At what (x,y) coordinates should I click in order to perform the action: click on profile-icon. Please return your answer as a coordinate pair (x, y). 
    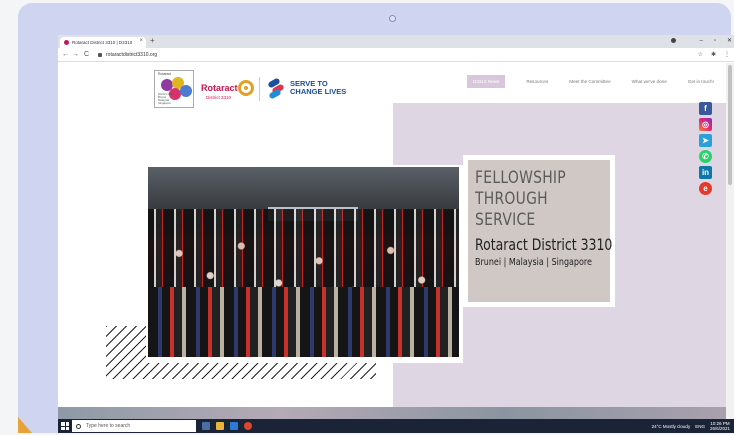
    Looking at the image, I should click on (673, 40).